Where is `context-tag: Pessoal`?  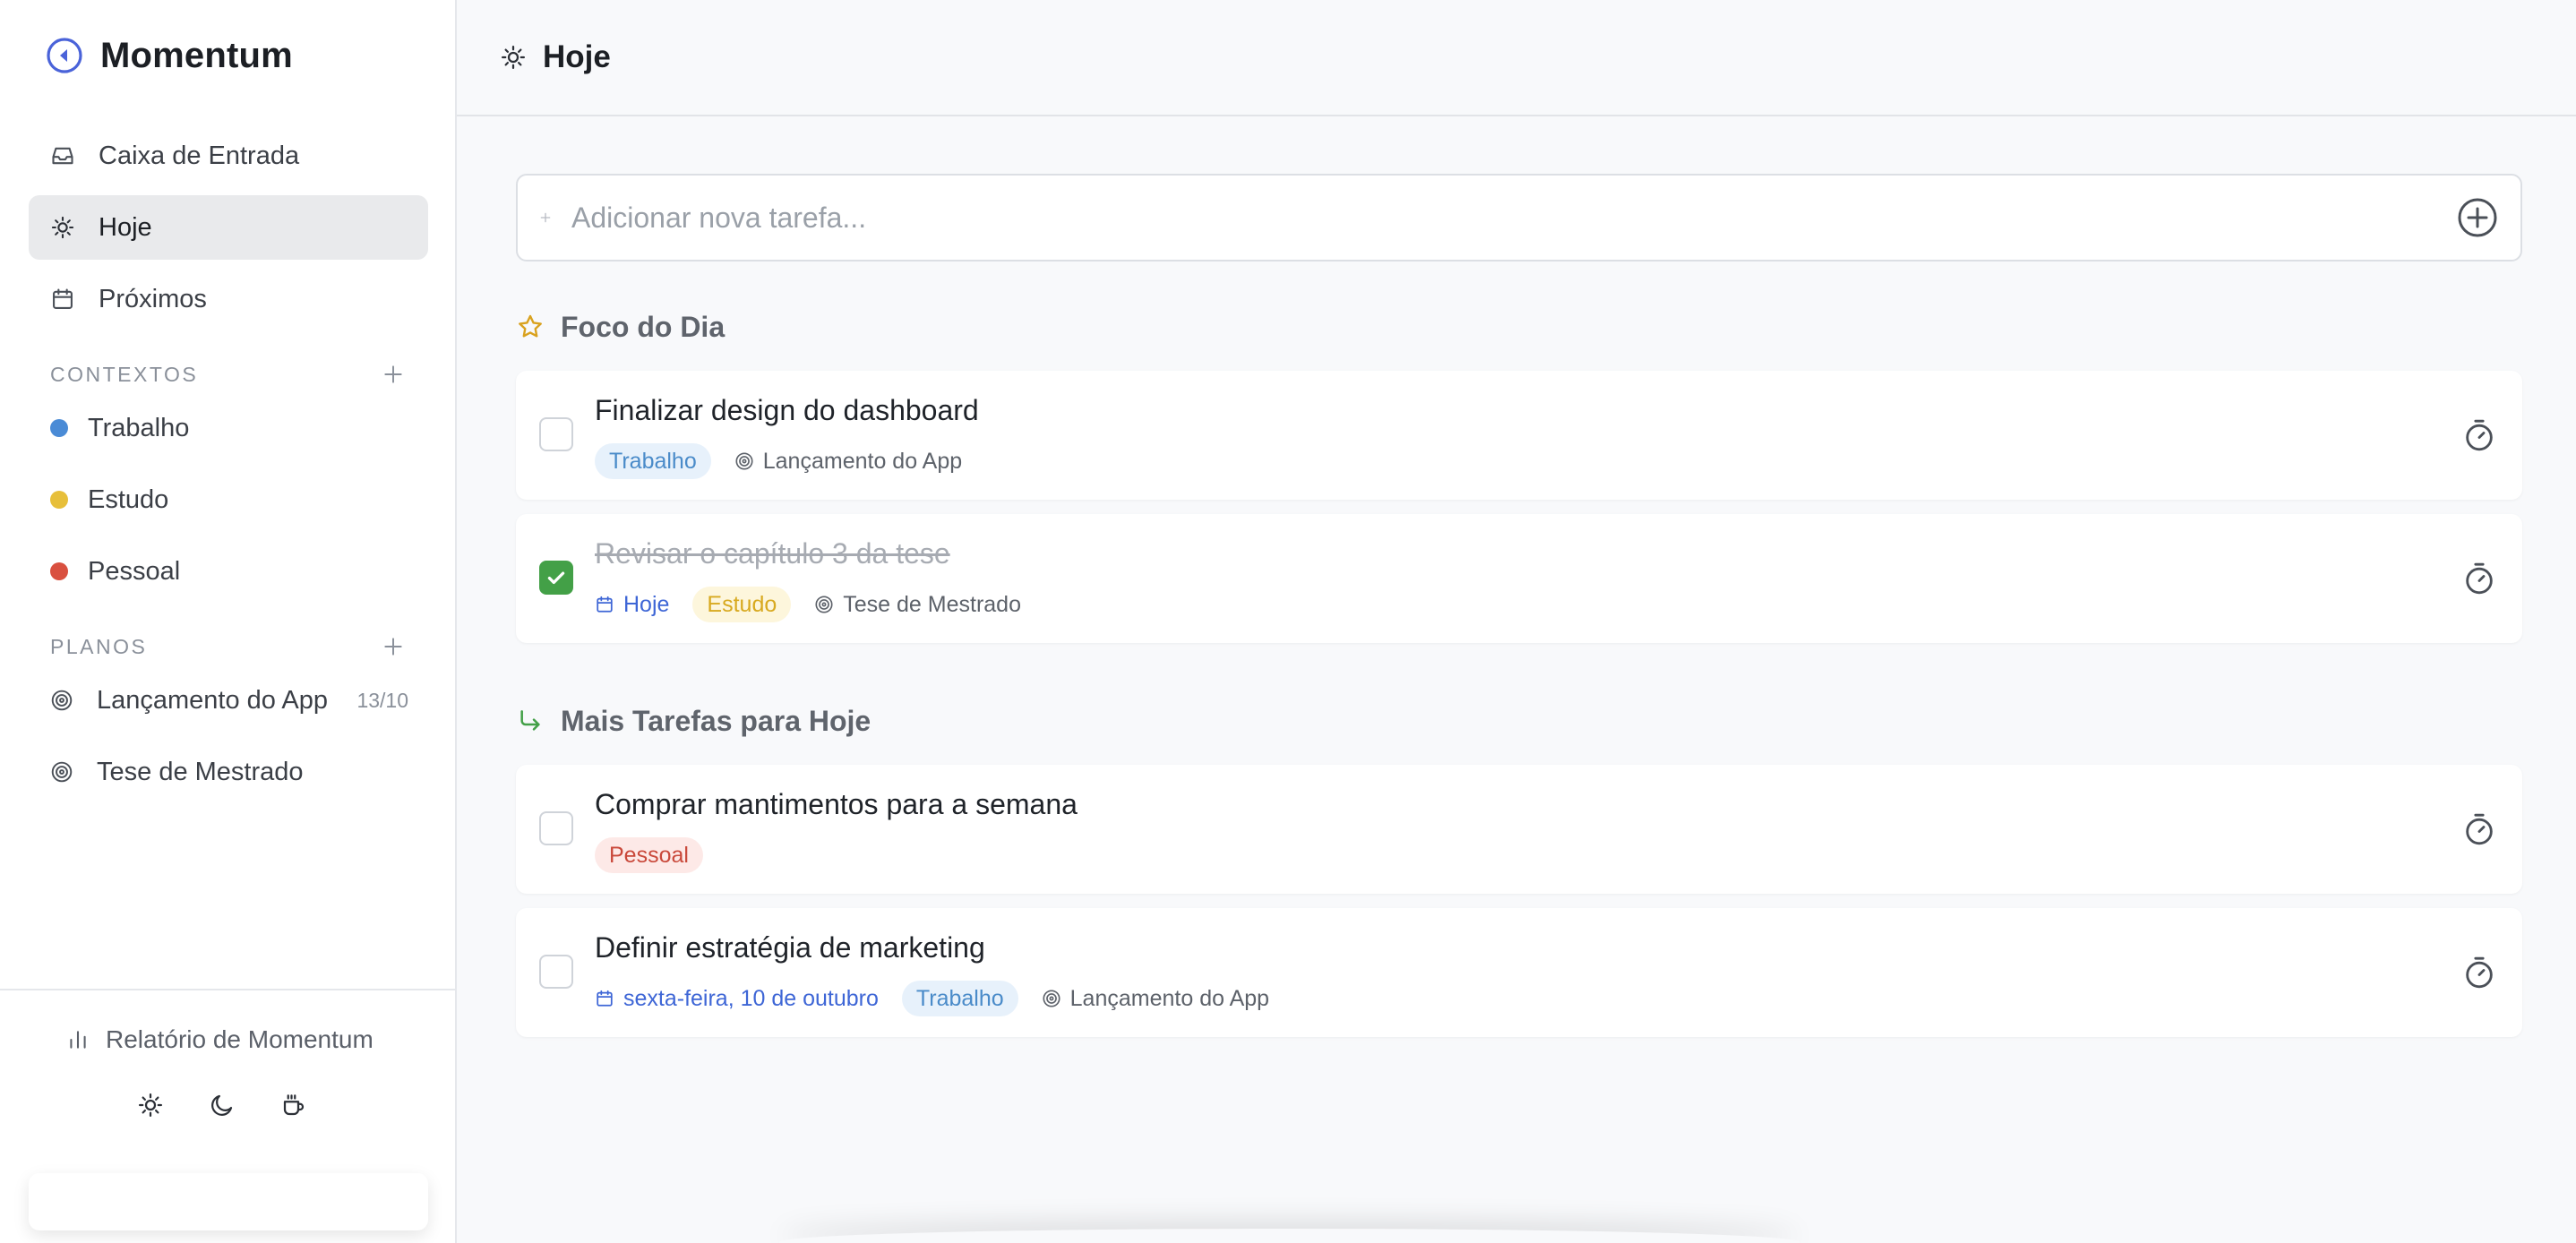 context-tag: Pessoal is located at coordinates (649, 855).